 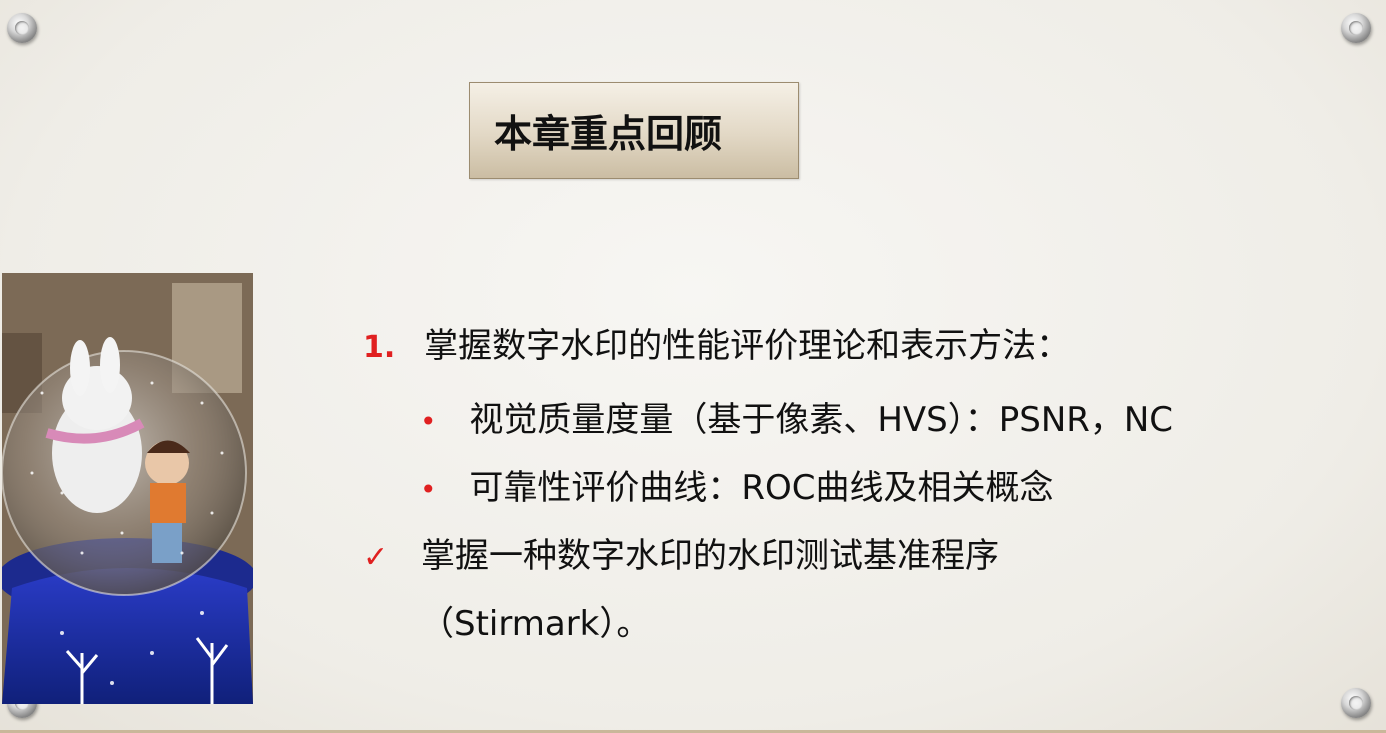 I want to click on list-item: • 可靠性评价曲线：ROC曲线及相关概念, so click(x=736, y=484).